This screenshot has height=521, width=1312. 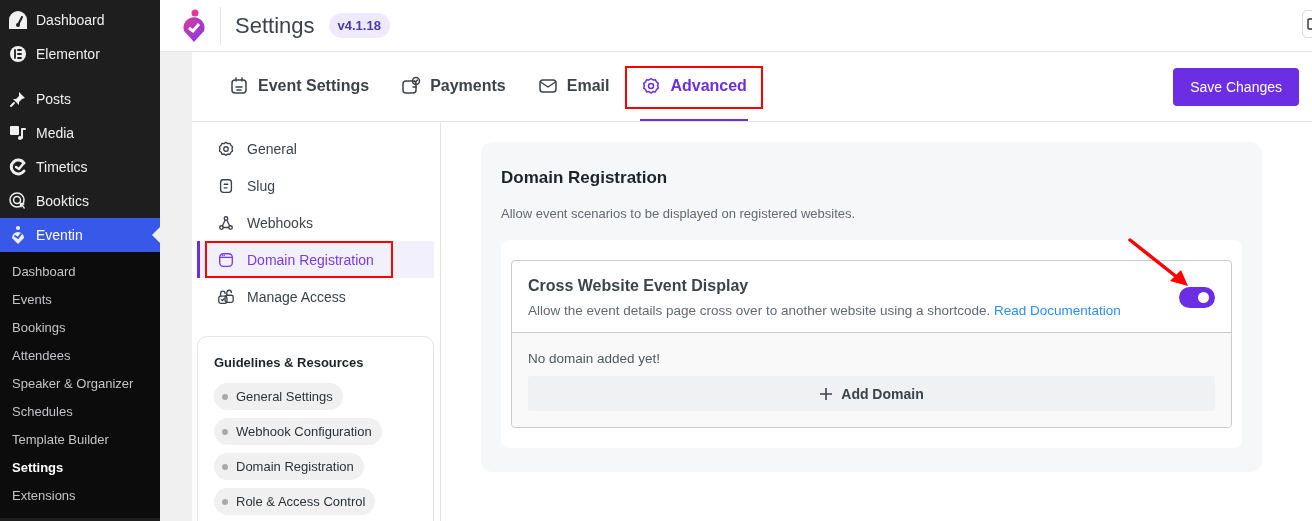 I want to click on admin-submenu-item: Dashboard, so click(x=80, y=272).